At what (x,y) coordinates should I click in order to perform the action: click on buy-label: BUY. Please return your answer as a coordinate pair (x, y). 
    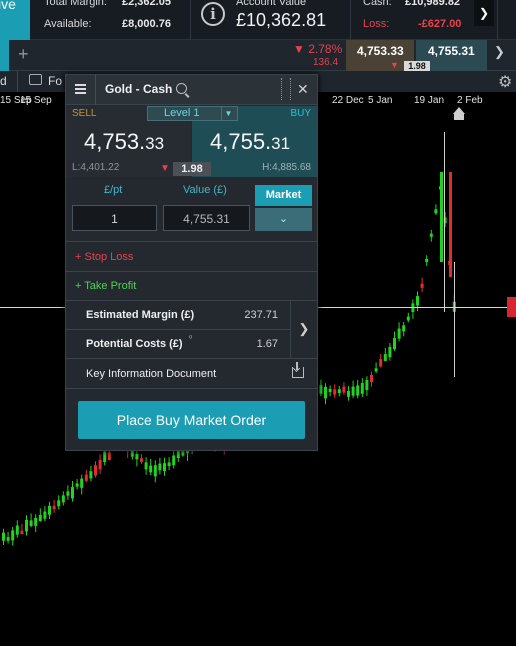
    Looking at the image, I should click on (300, 113).